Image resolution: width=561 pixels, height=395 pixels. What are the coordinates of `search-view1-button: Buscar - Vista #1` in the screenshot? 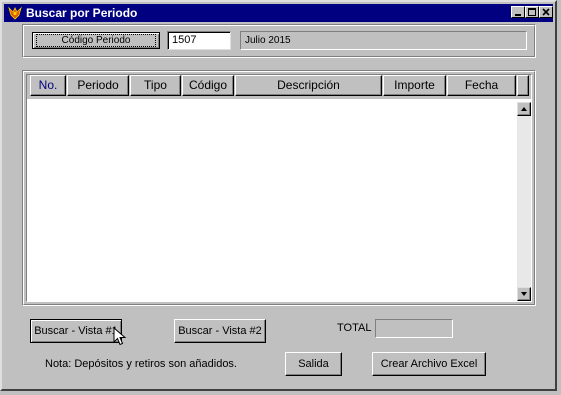 It's located at (76, 331).